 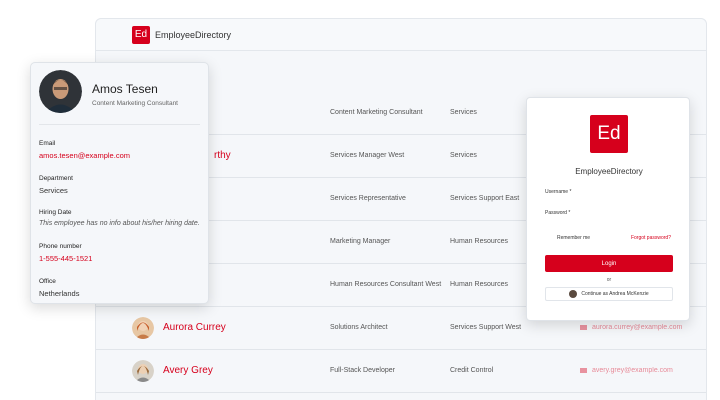 What do you see at coordinates (367, 155) in the screenshot?
I see `employee-title: Services Manager West` at bounding box center [367, 155].